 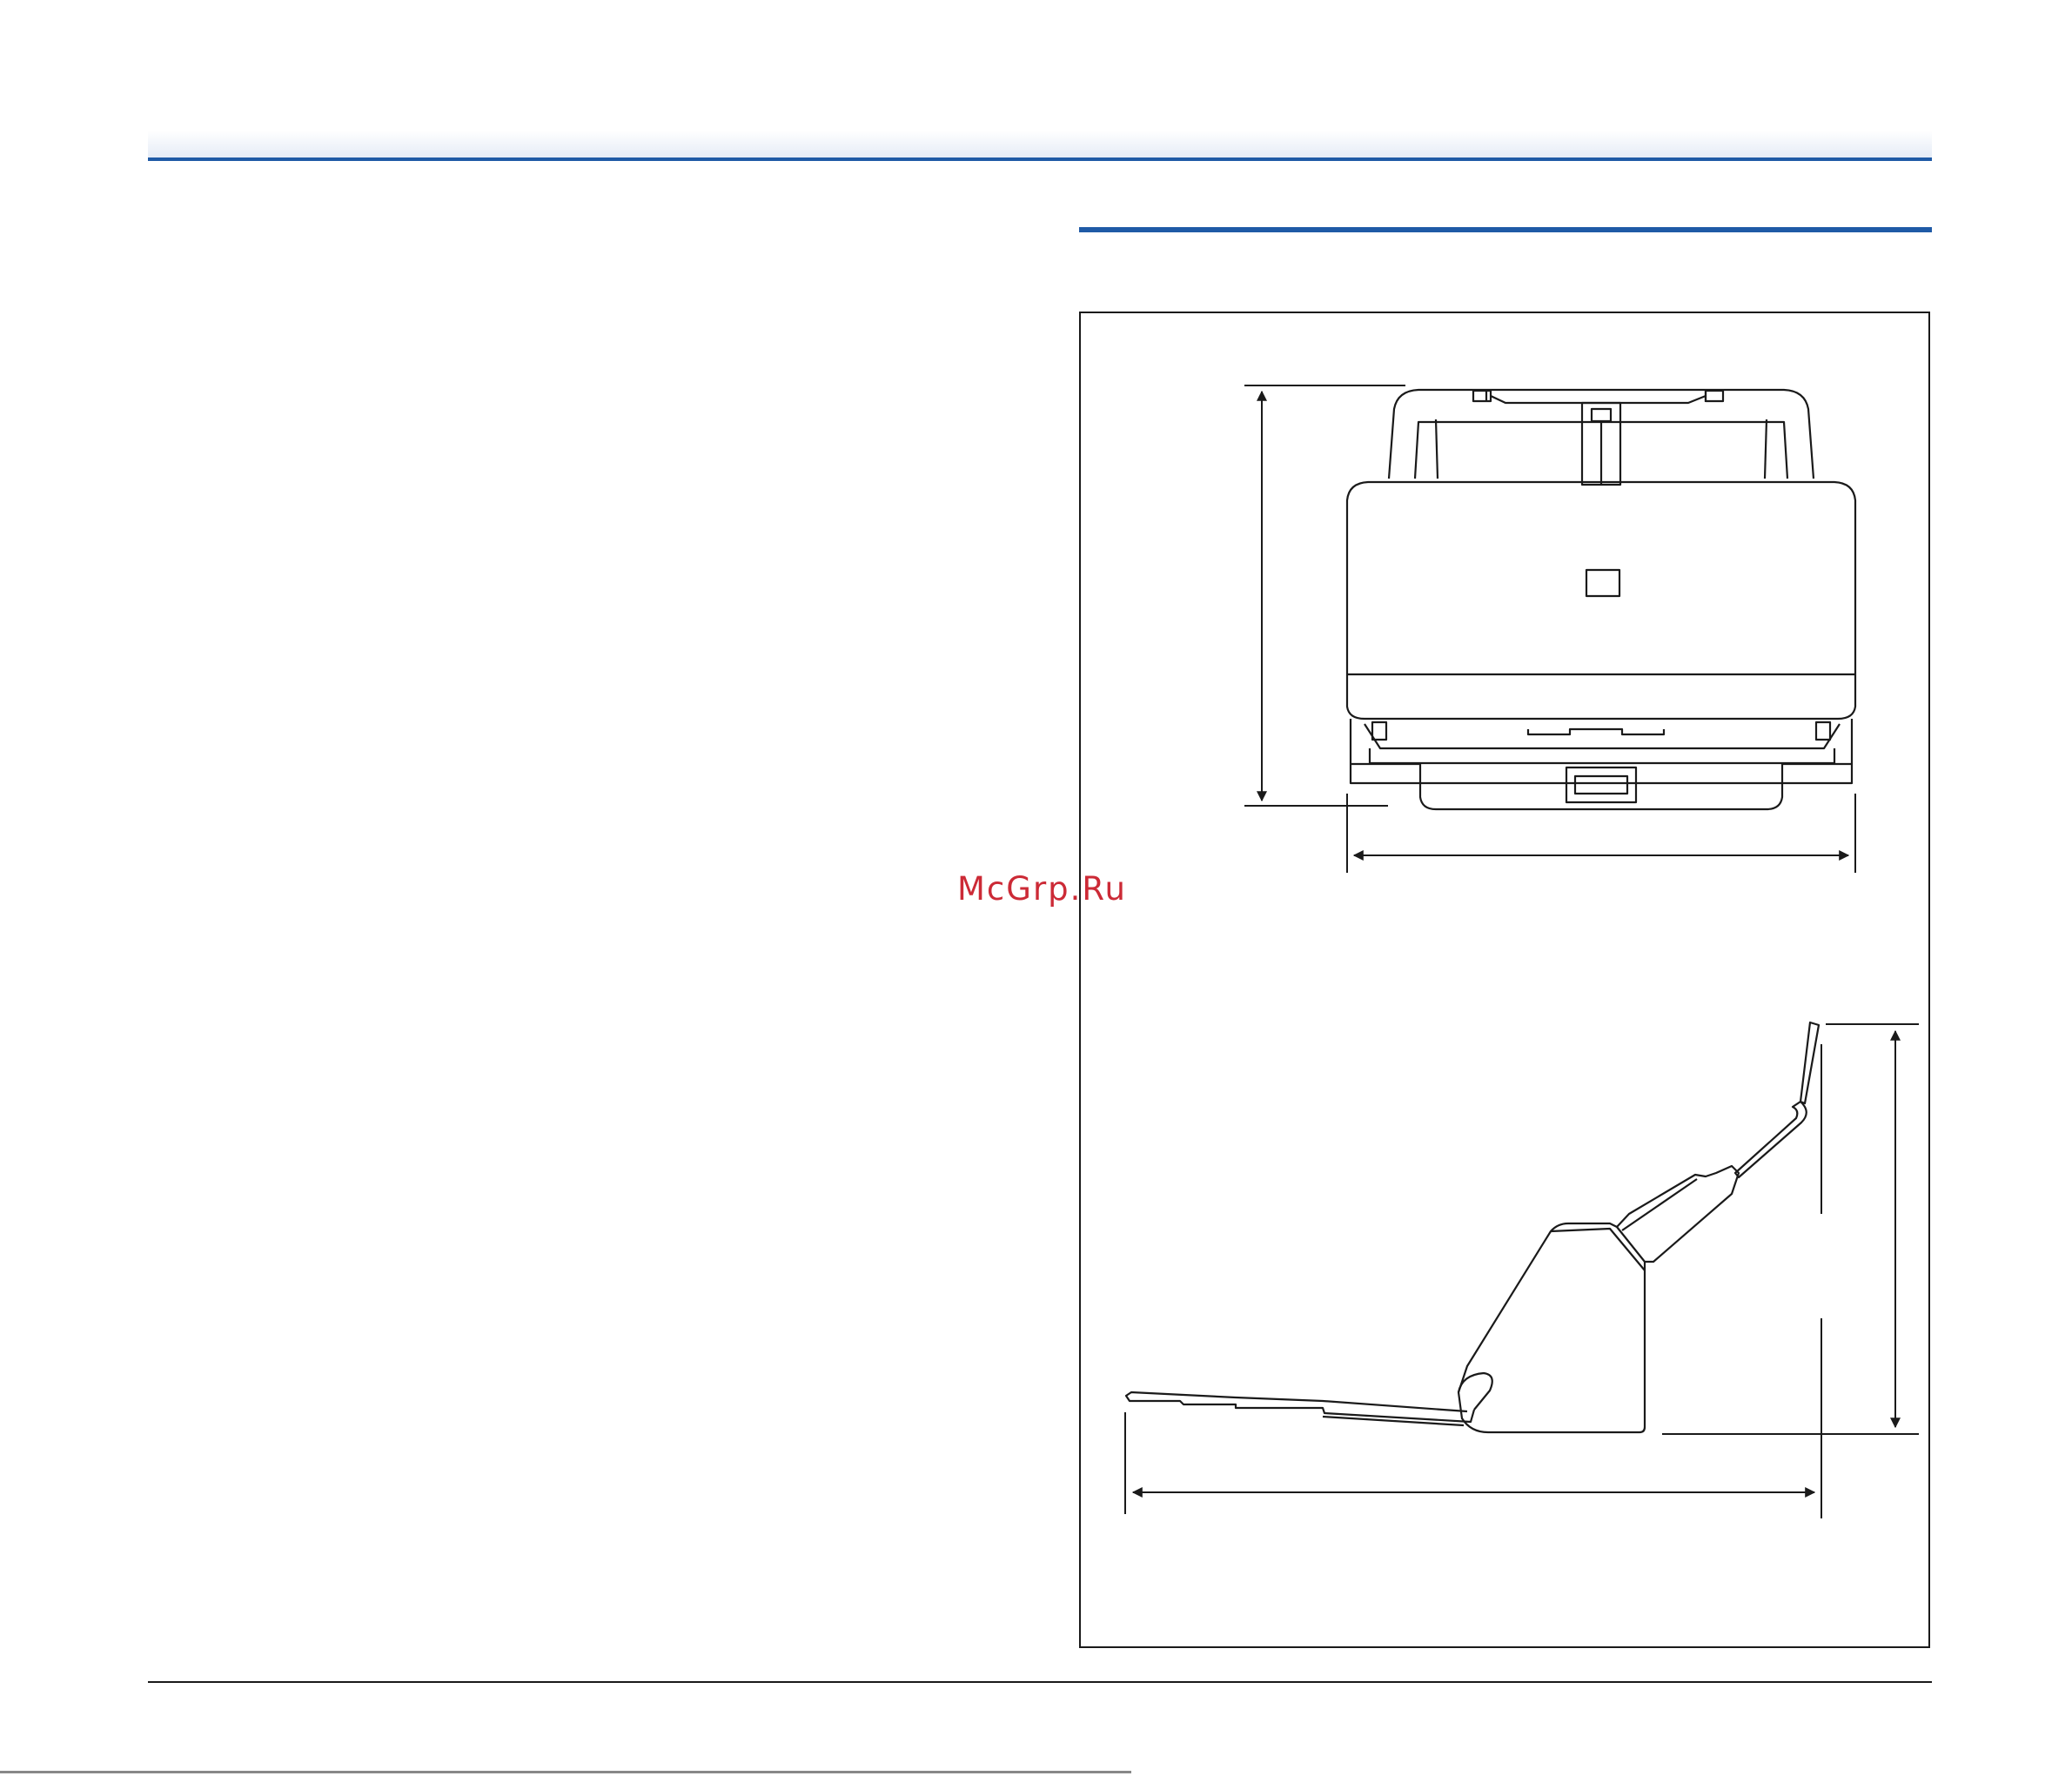 I want to click on side-feed-tray, so click(x=1677, y=1213).